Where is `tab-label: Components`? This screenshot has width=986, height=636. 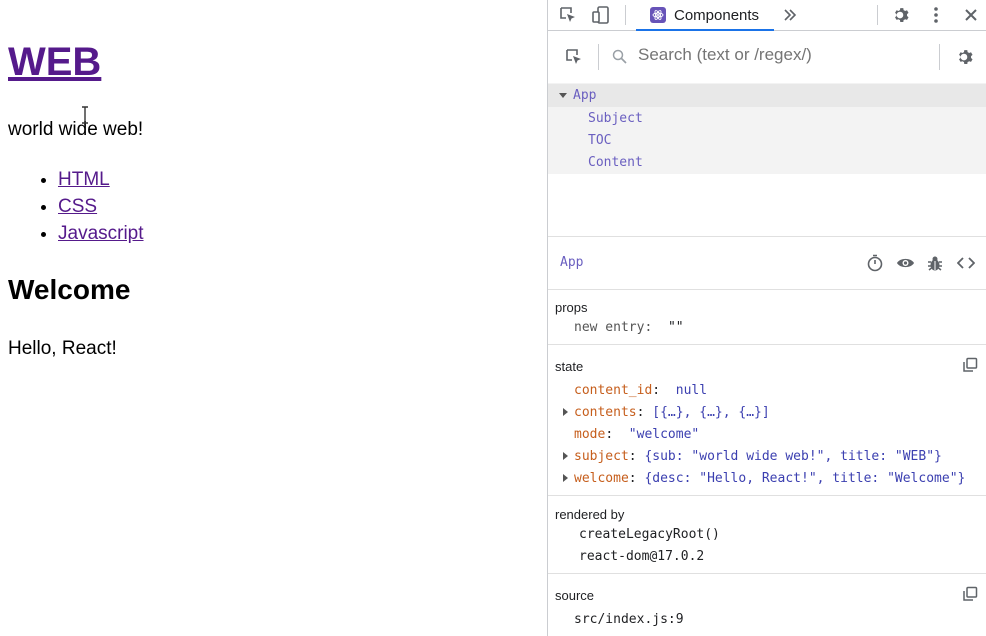
tab-label: Components is located at coordinates (717, 15).